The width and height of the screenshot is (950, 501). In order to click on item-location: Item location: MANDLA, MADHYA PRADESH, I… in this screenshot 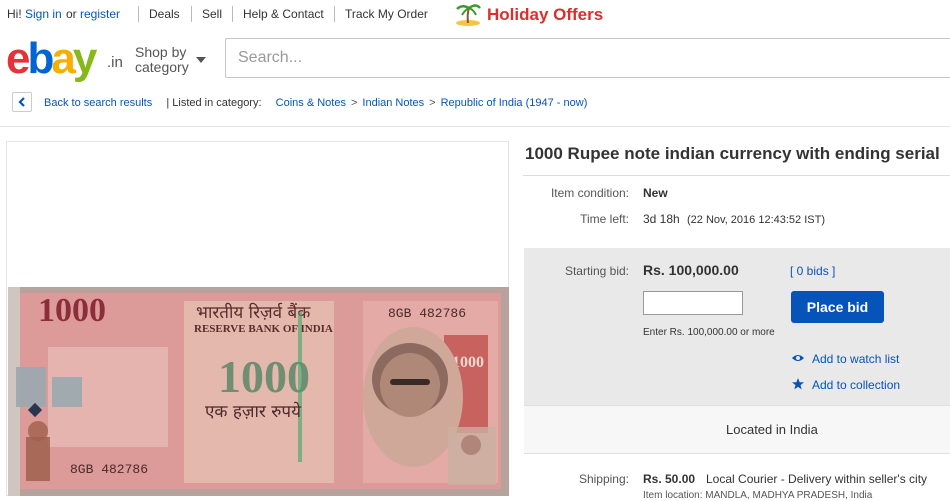, I will do `click(758, 495)`.